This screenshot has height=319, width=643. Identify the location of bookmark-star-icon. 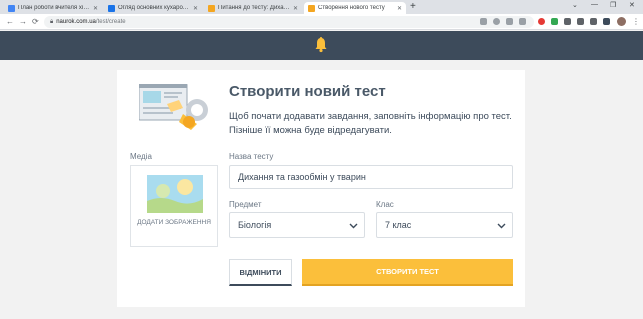
(522, 21).